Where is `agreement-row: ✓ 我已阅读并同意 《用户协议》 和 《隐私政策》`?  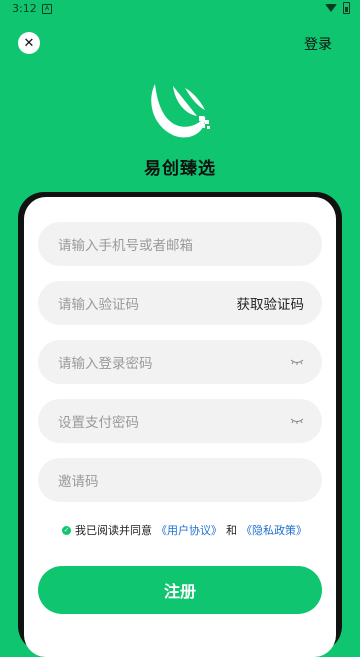
agreement-row: ✓ 我已阅读并同意 《用户协议》 和 《隐私政策》 is located at coordinates (184, 530).